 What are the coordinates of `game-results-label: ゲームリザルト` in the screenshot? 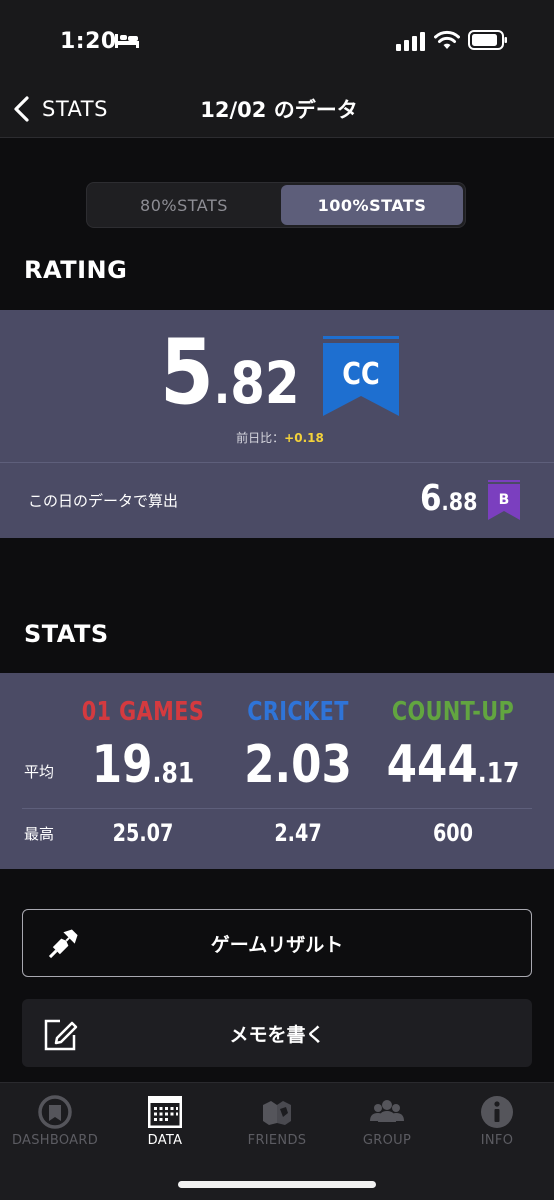 It's located at (277, 944).